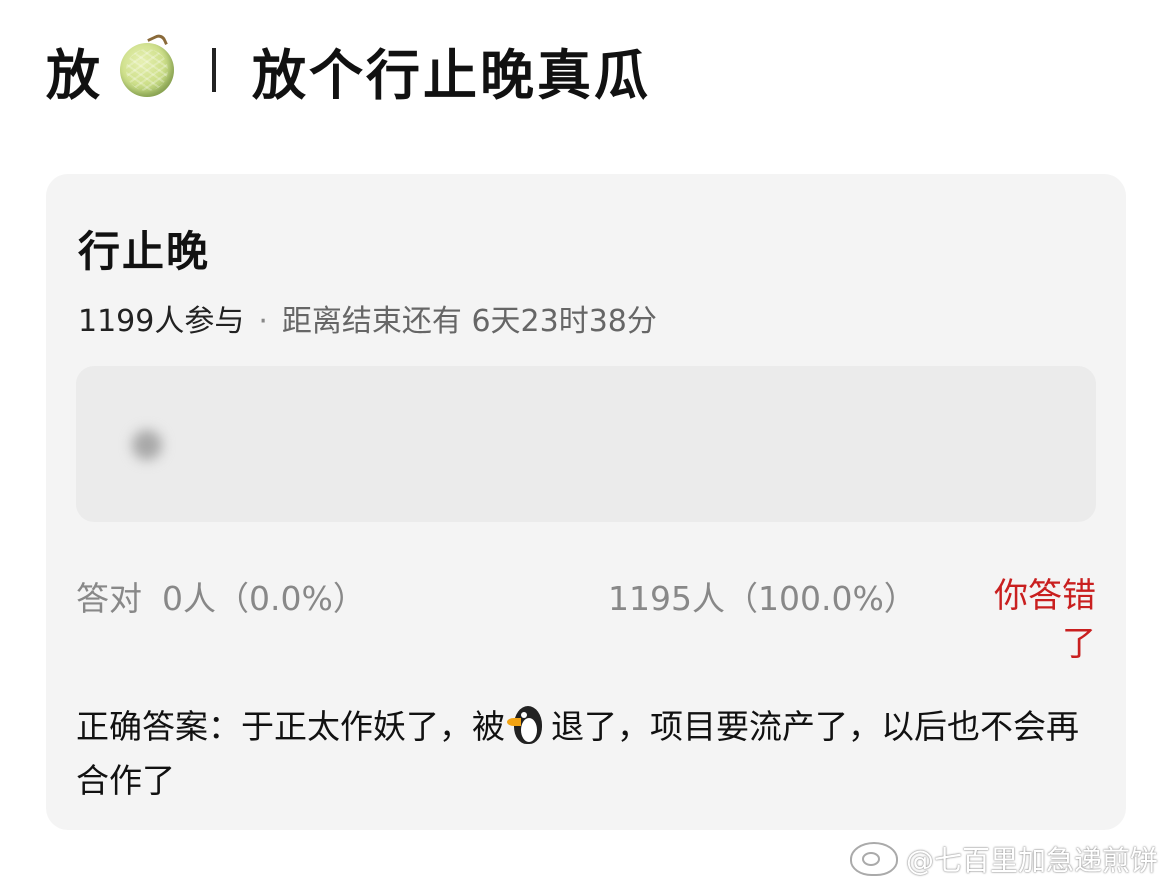 This screenshot has width=1170, height=893. I want to click on participant-count: 1199人参与, so click(161, 321).